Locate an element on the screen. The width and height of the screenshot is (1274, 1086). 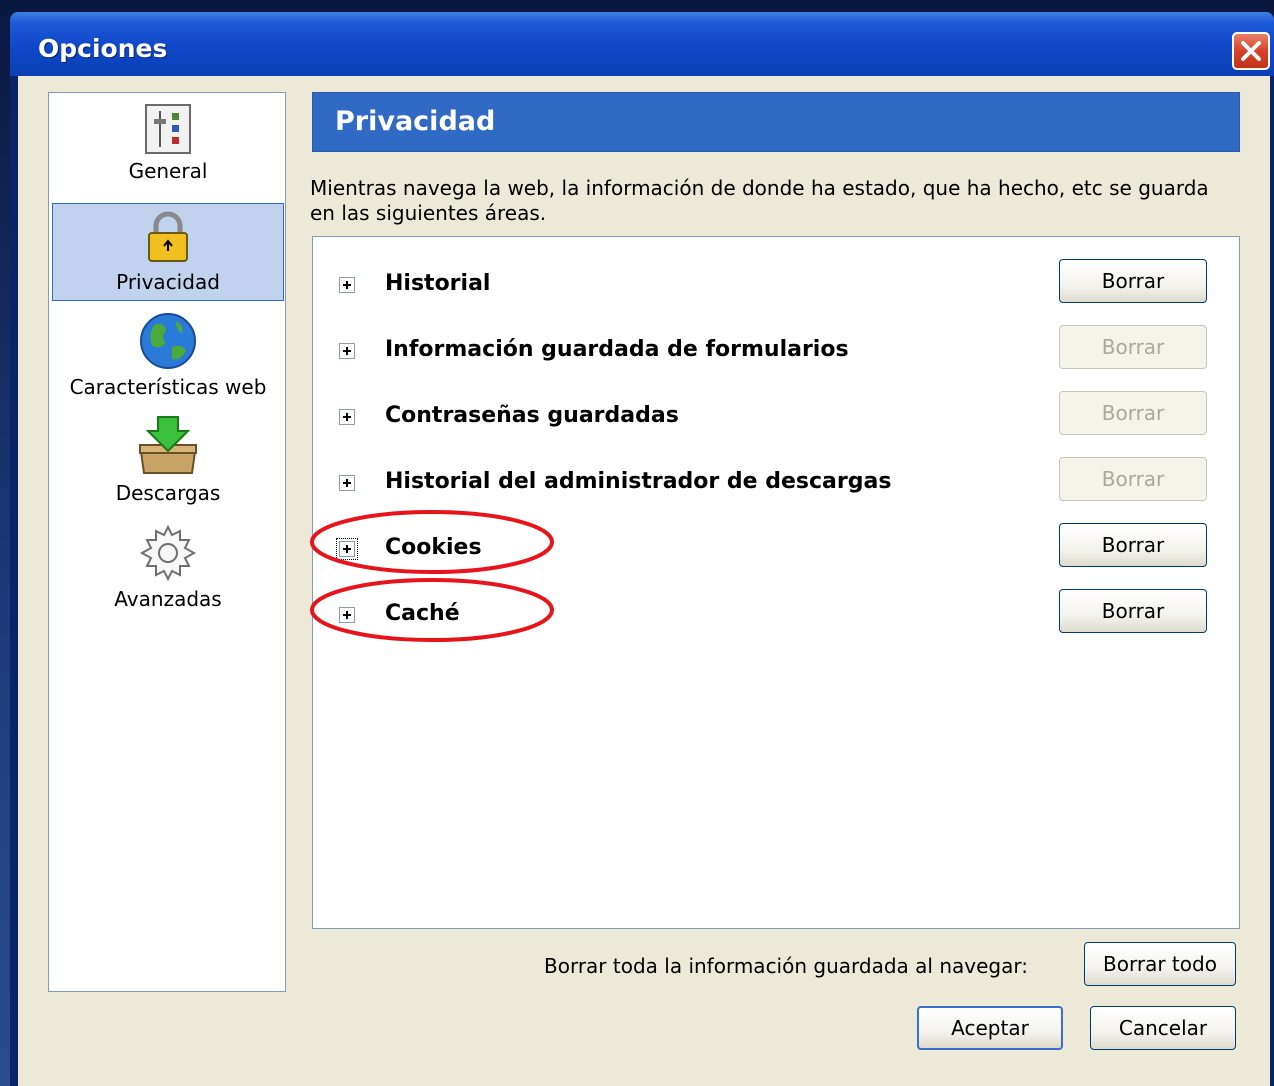
sidebar-item-advanced: Avanzadas is located at coordinates (168, 573).